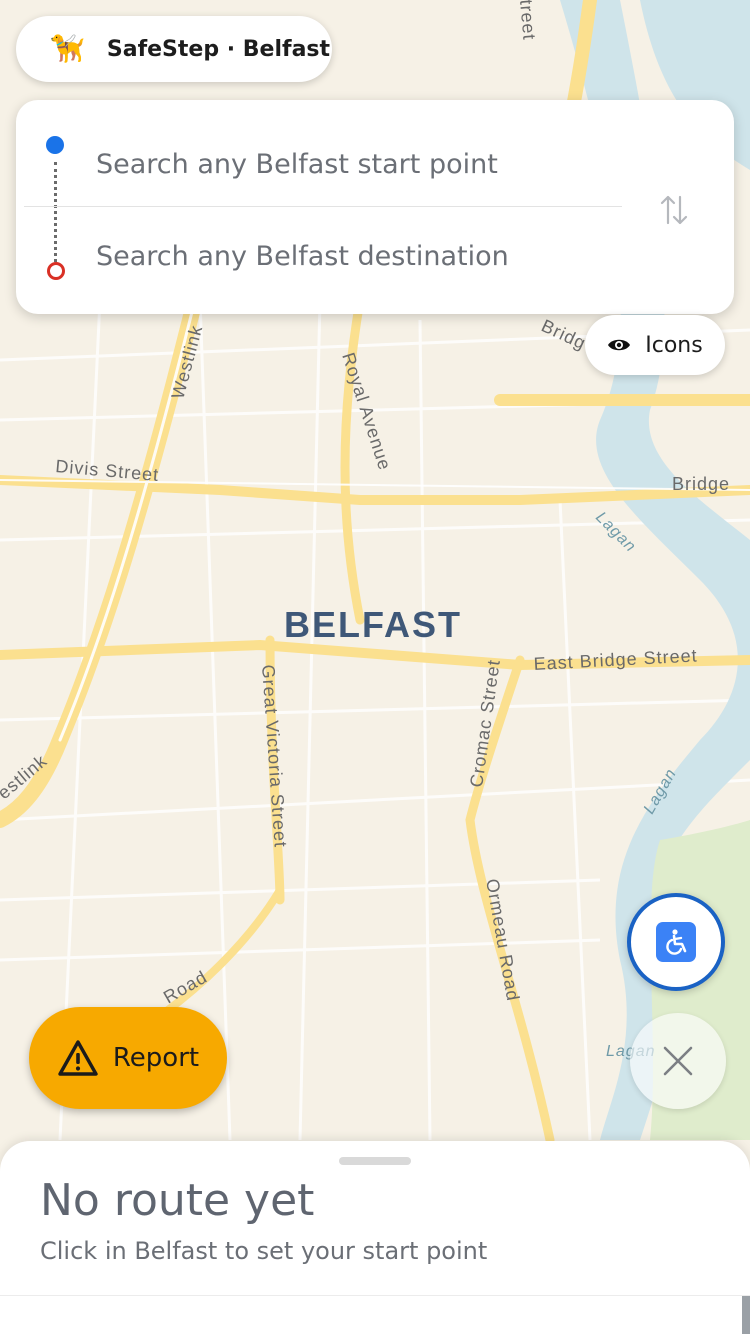  Describe the element at coordinates (528, 20) in the screenshot. I see `map-label-street-top: treet` at that location.